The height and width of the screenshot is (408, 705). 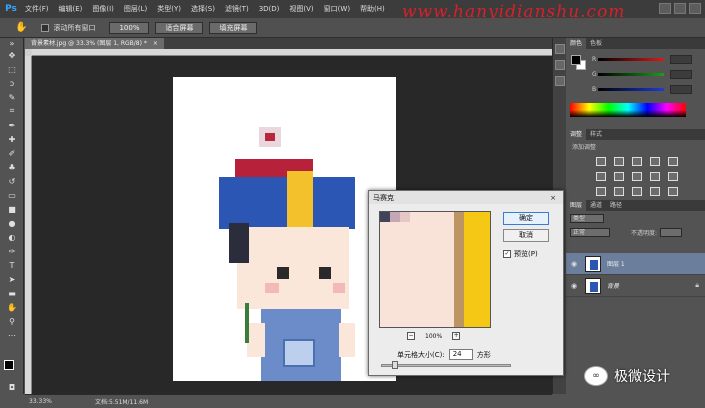 What do you see at coordinates (695, 8) in the screenshot?
I see `close-window-icon` at bounding box center [695, 8].